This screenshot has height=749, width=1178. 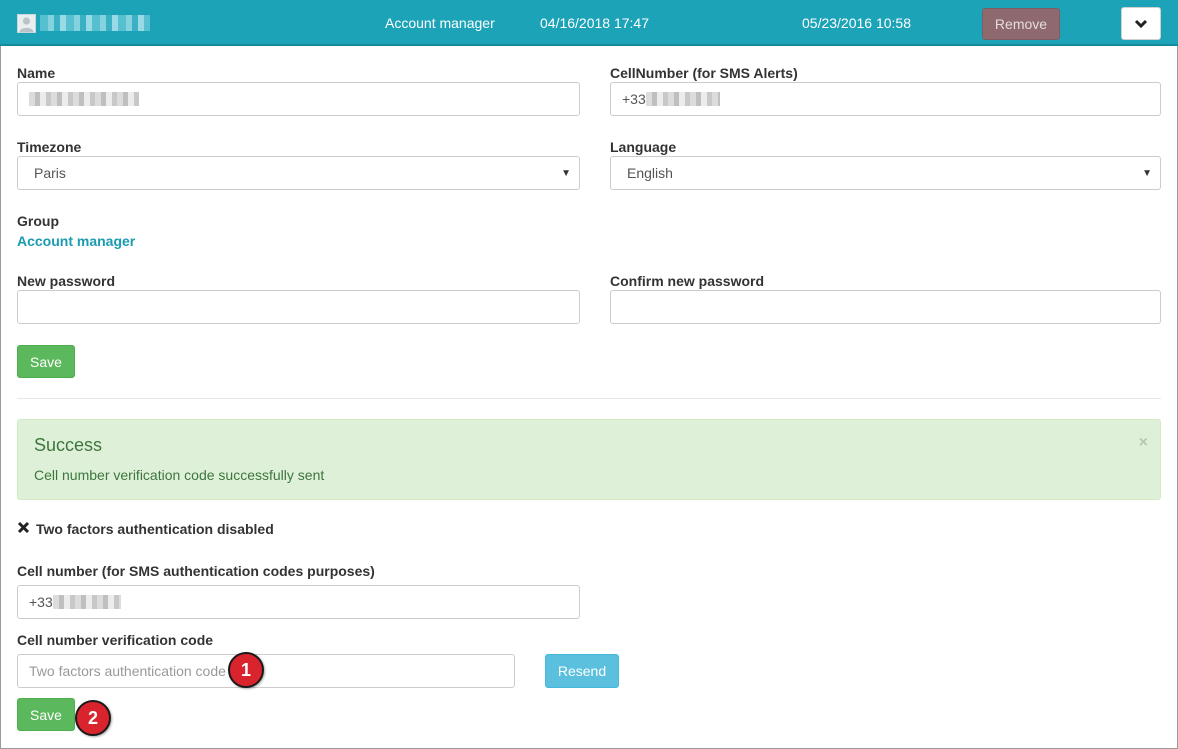 I want to click on section-divider, so click(x=589, y=398).